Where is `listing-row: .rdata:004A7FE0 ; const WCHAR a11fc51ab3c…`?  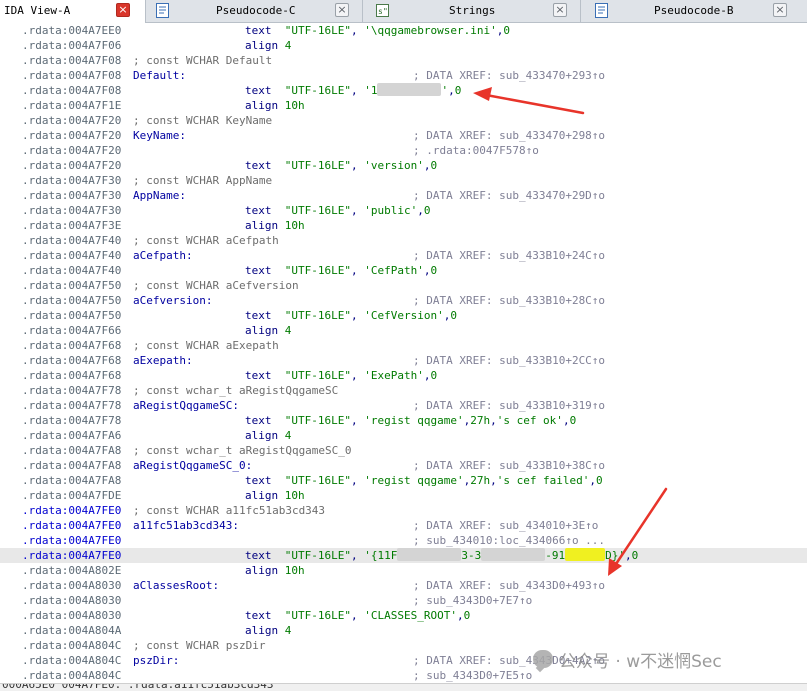
listing-row: .rdata:004A7FE0 ; const WCHAR a11fc51ab3c… is located at coordinates (403, 510).